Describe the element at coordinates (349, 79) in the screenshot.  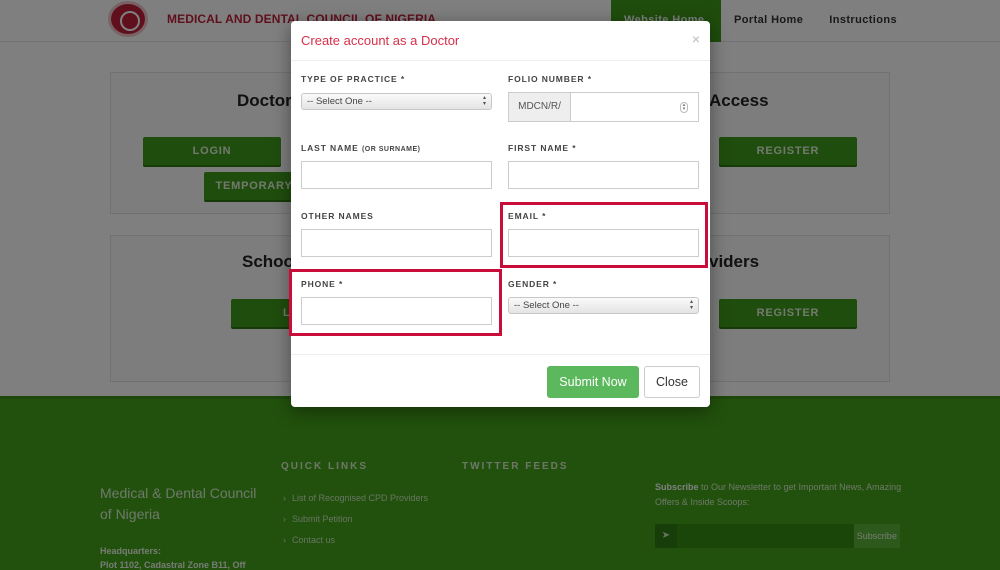
I see `label-text: TYPE OF PRACTICE` at that location.